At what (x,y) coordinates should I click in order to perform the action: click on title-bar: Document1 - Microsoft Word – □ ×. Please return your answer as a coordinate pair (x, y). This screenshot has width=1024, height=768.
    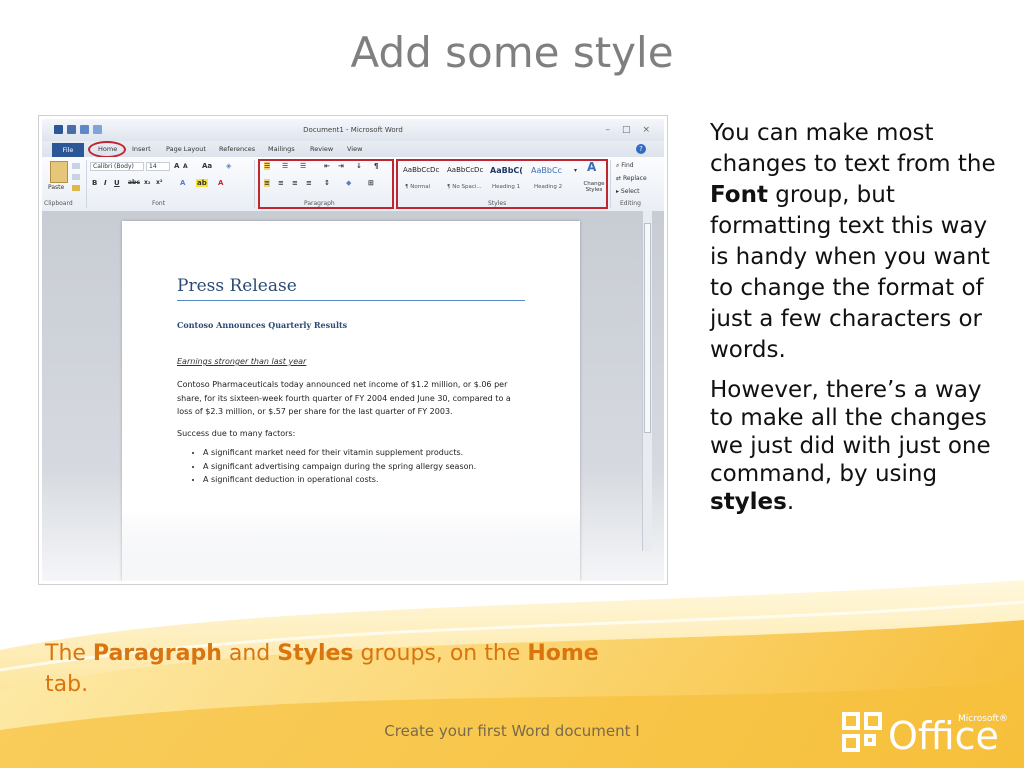
    Looking at the image, I should click on (353, 130).